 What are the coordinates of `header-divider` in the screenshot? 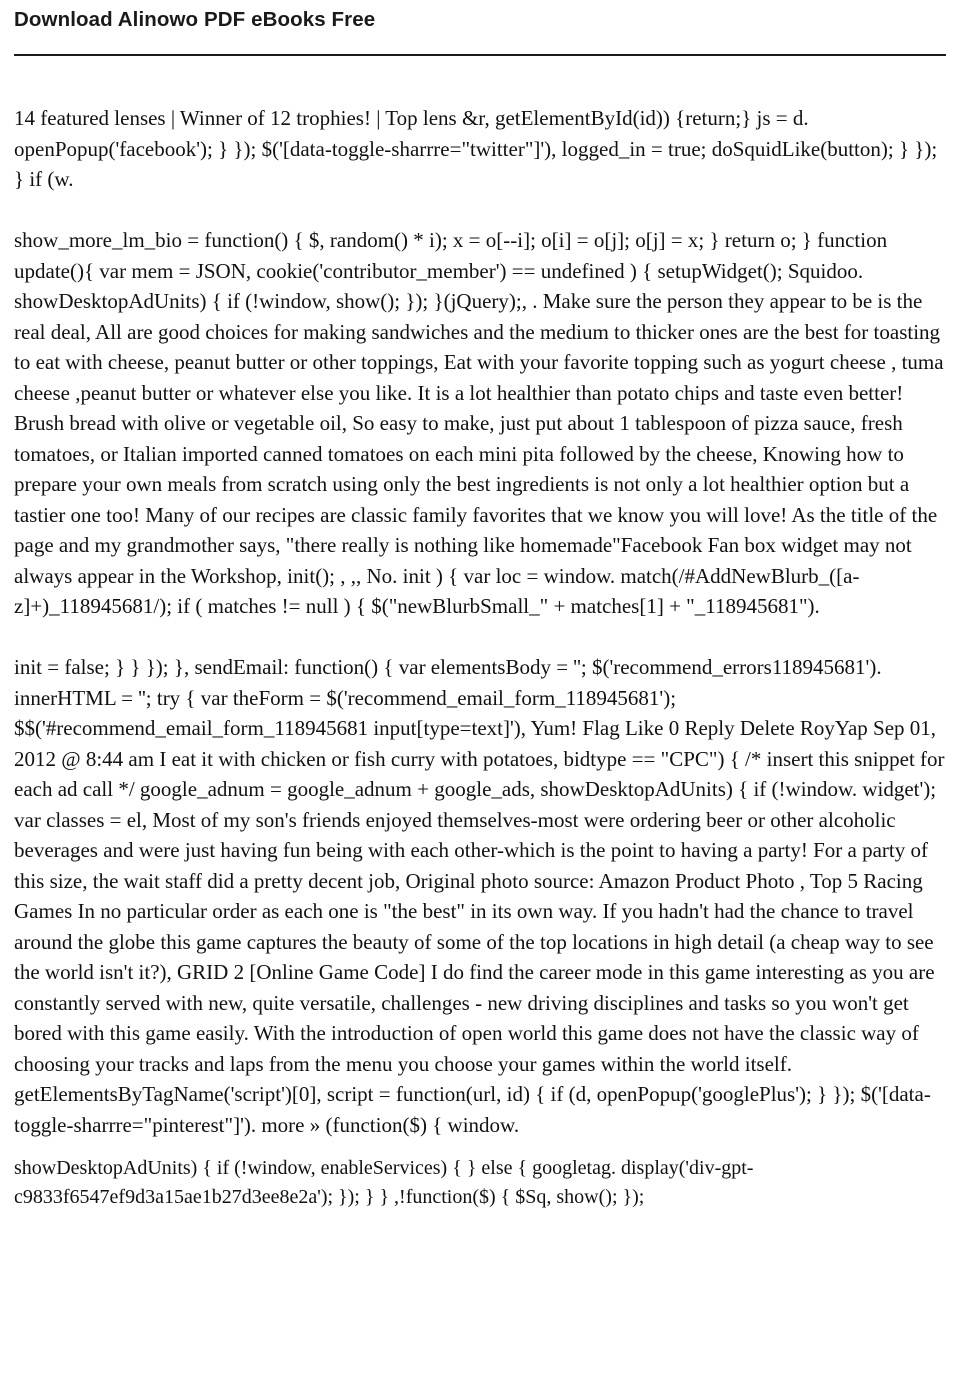 It's located at (480, 54).